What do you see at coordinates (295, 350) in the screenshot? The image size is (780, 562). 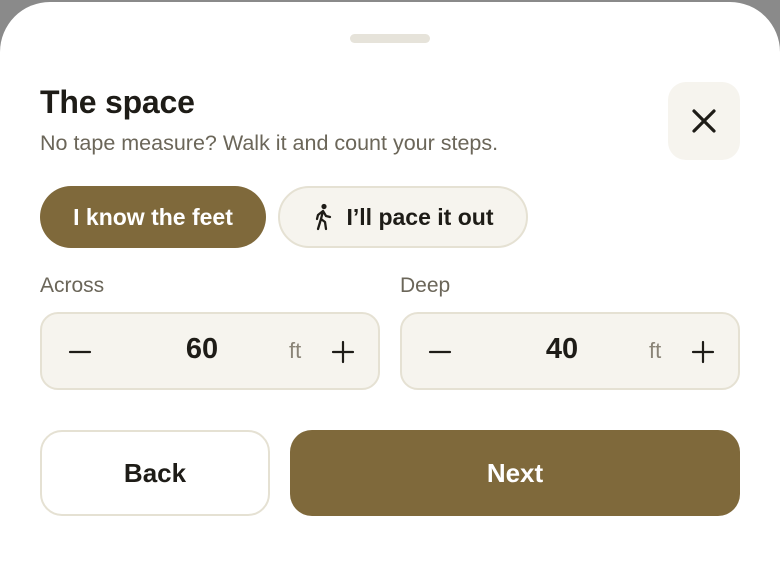 I see `across-unit: ft` at bounding box center [295, 350].